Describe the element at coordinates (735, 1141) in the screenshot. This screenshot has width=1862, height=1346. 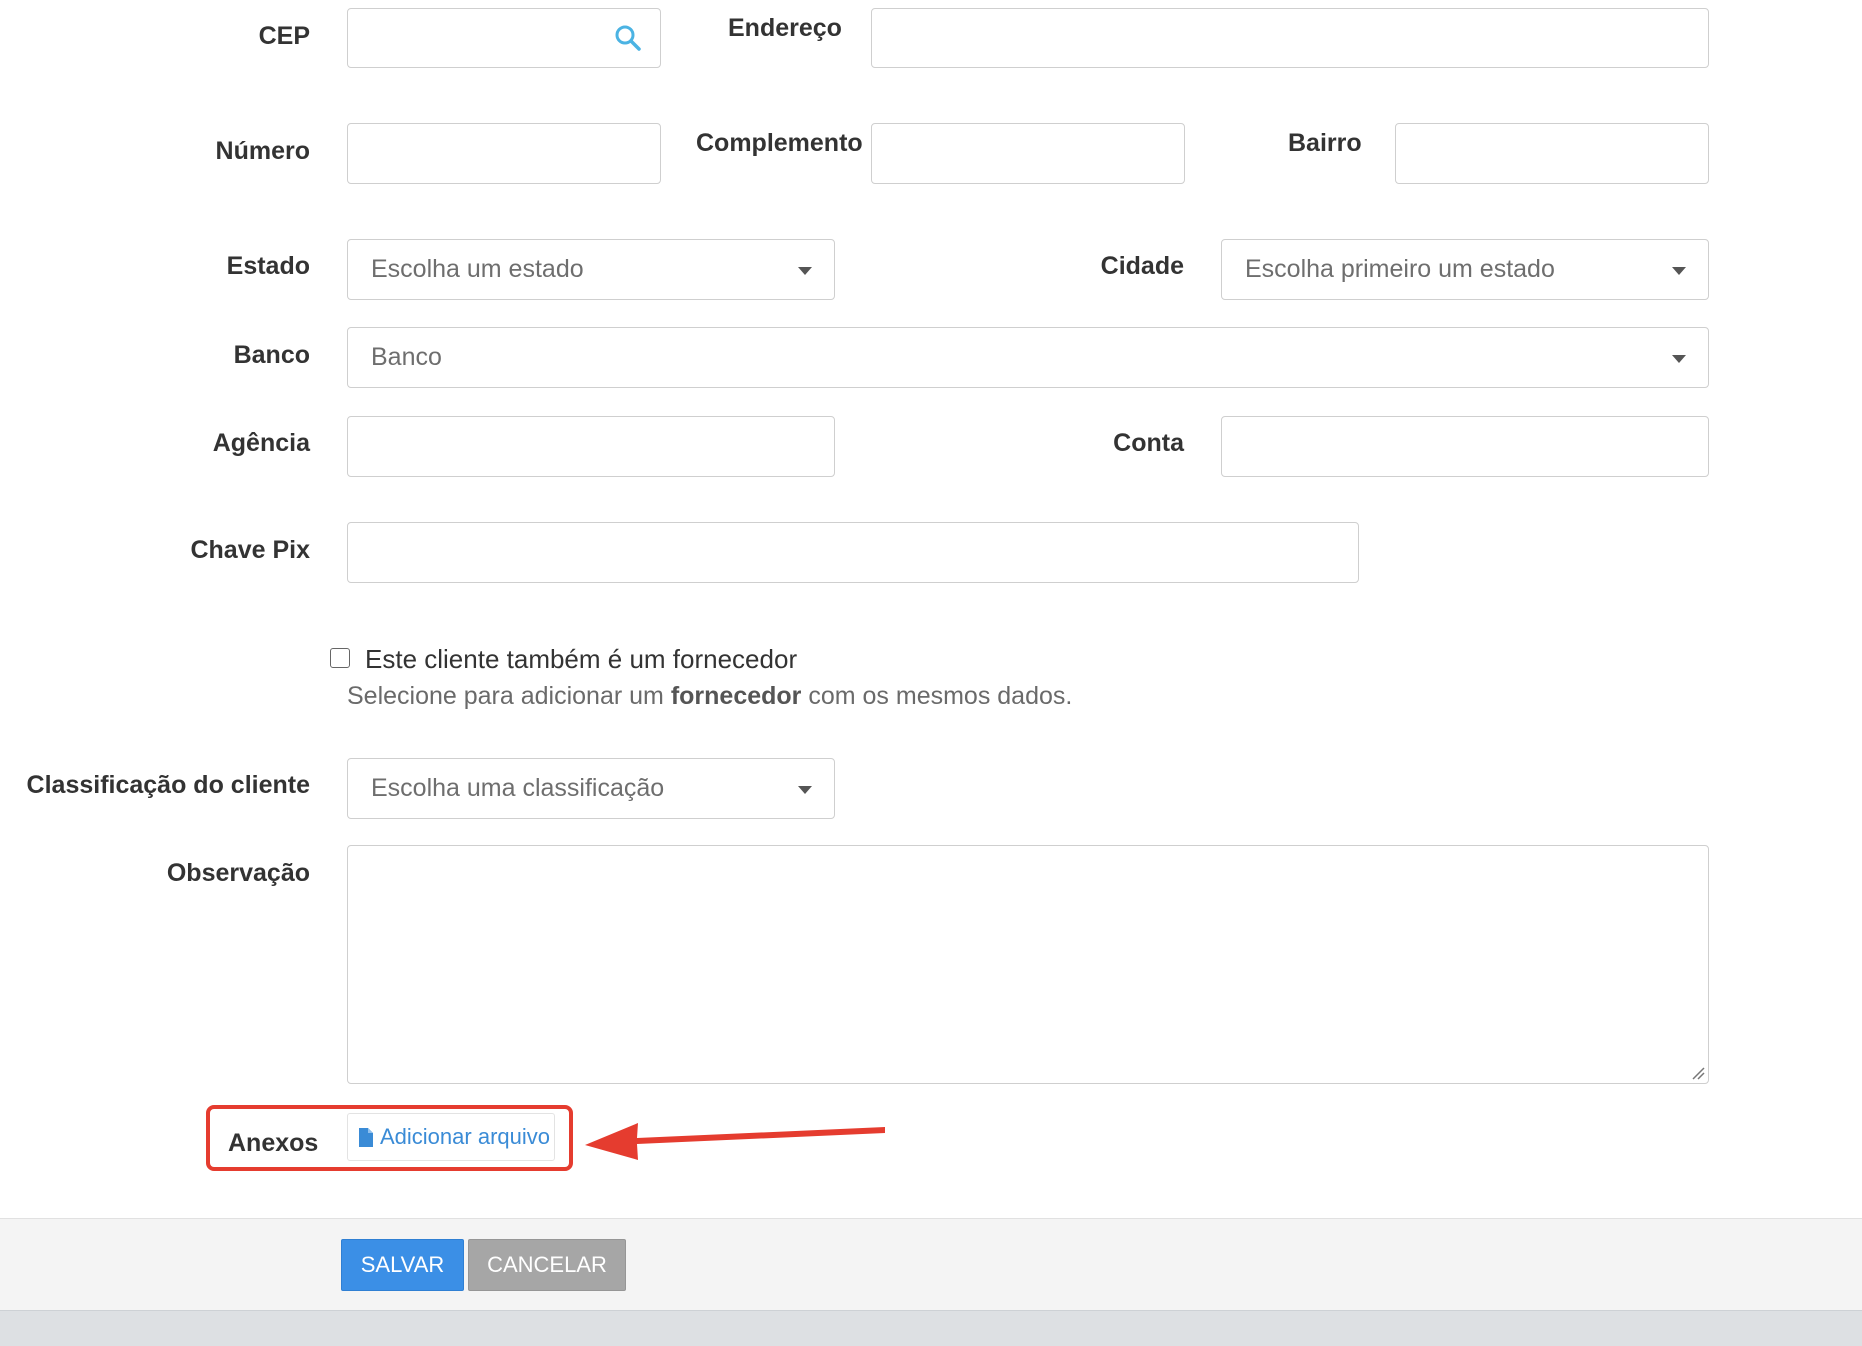
I see `red-arrow-annotation` at that location.